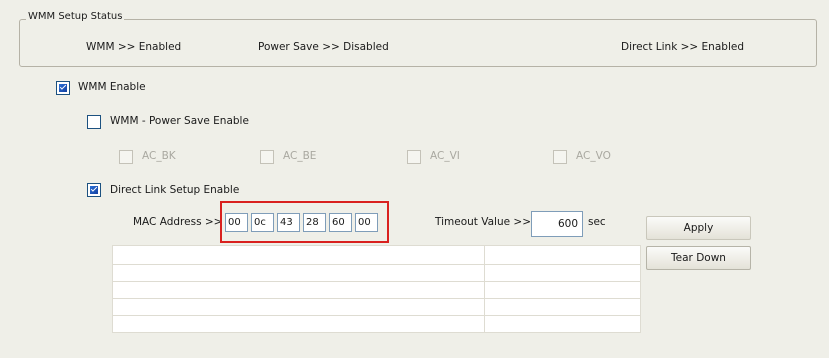 The width and height of the screenshot is (829, 358). Describe the element at coordinates (557, 224) in the screenshot. I see `timeout-value-input: 600` at that location.